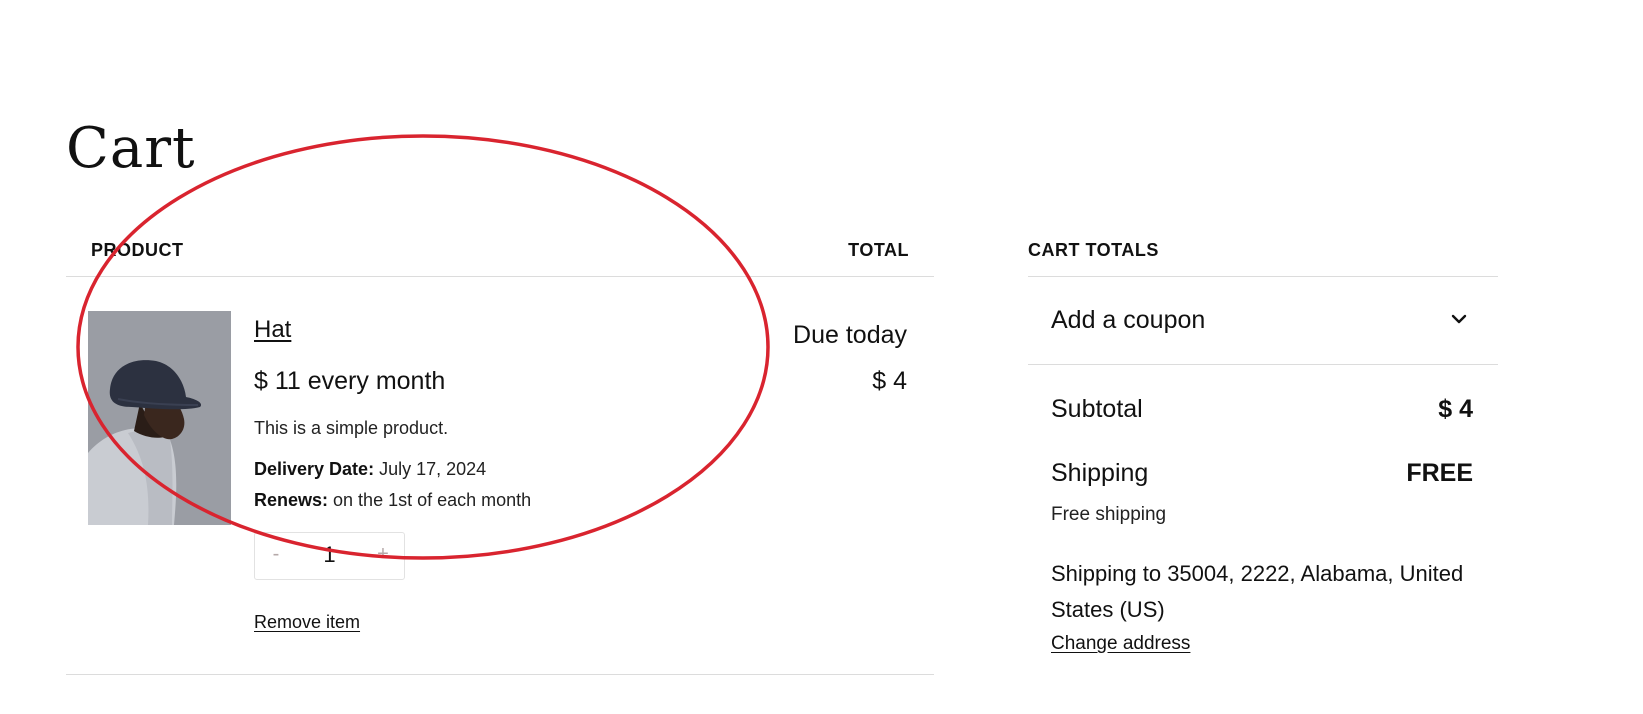  What do you see at coordinates (350, 381) in the screenshot?
I see `product-price: $ 11 every month` at bounding box center [350, 381].